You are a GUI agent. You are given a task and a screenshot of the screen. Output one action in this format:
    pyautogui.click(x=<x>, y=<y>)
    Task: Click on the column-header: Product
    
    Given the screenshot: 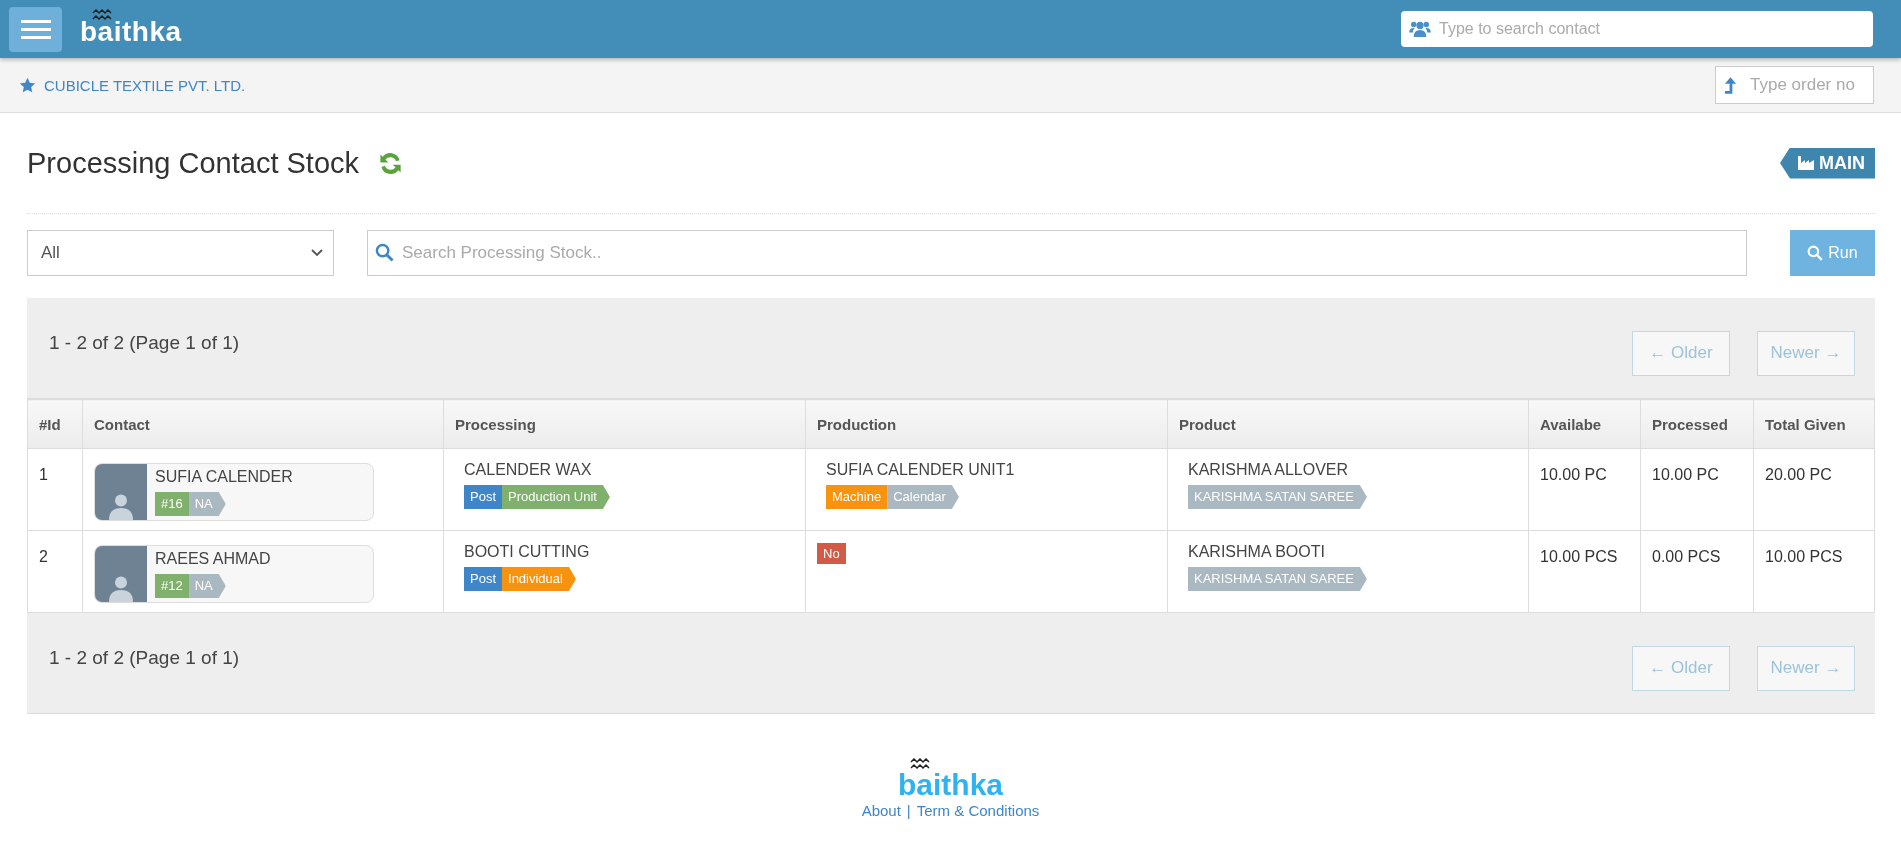 What is the action you would take?
    pyautogui.click(x=1348, y=424)
    